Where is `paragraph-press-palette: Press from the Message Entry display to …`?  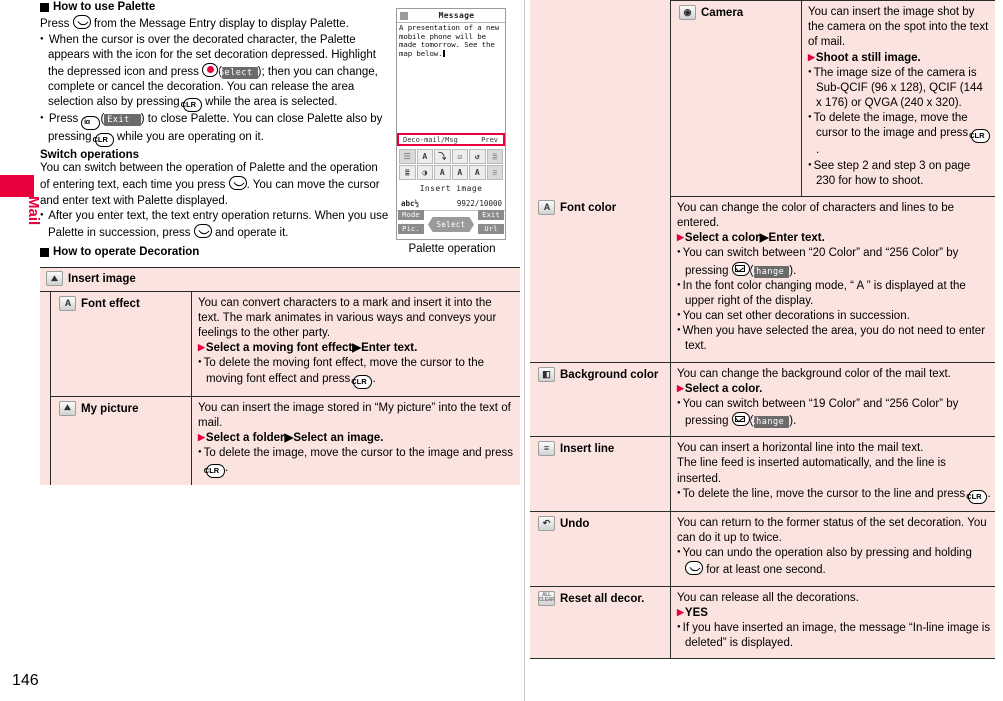 paragraph-press-palette: Press from the Message Entry display to … is located at coordinates (215, 23).